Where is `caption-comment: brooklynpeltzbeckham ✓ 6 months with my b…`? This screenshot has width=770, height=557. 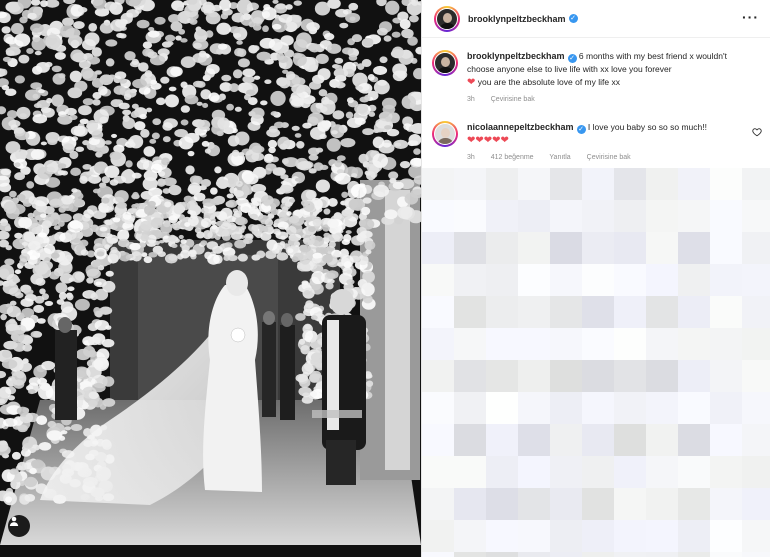
caption-comment: brooklynpeltzbeckham ✓ 6 months with my b… is located at coordinates (597, 78).